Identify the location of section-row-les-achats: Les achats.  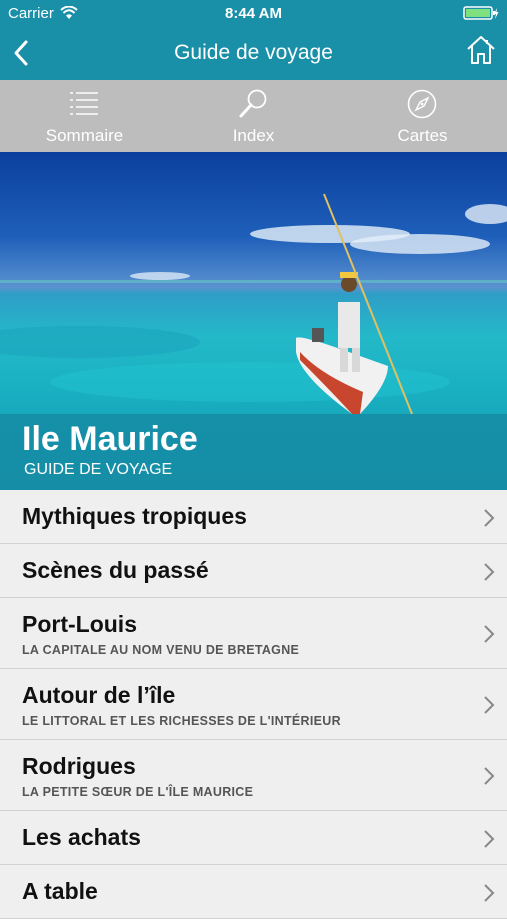
(253, 838).